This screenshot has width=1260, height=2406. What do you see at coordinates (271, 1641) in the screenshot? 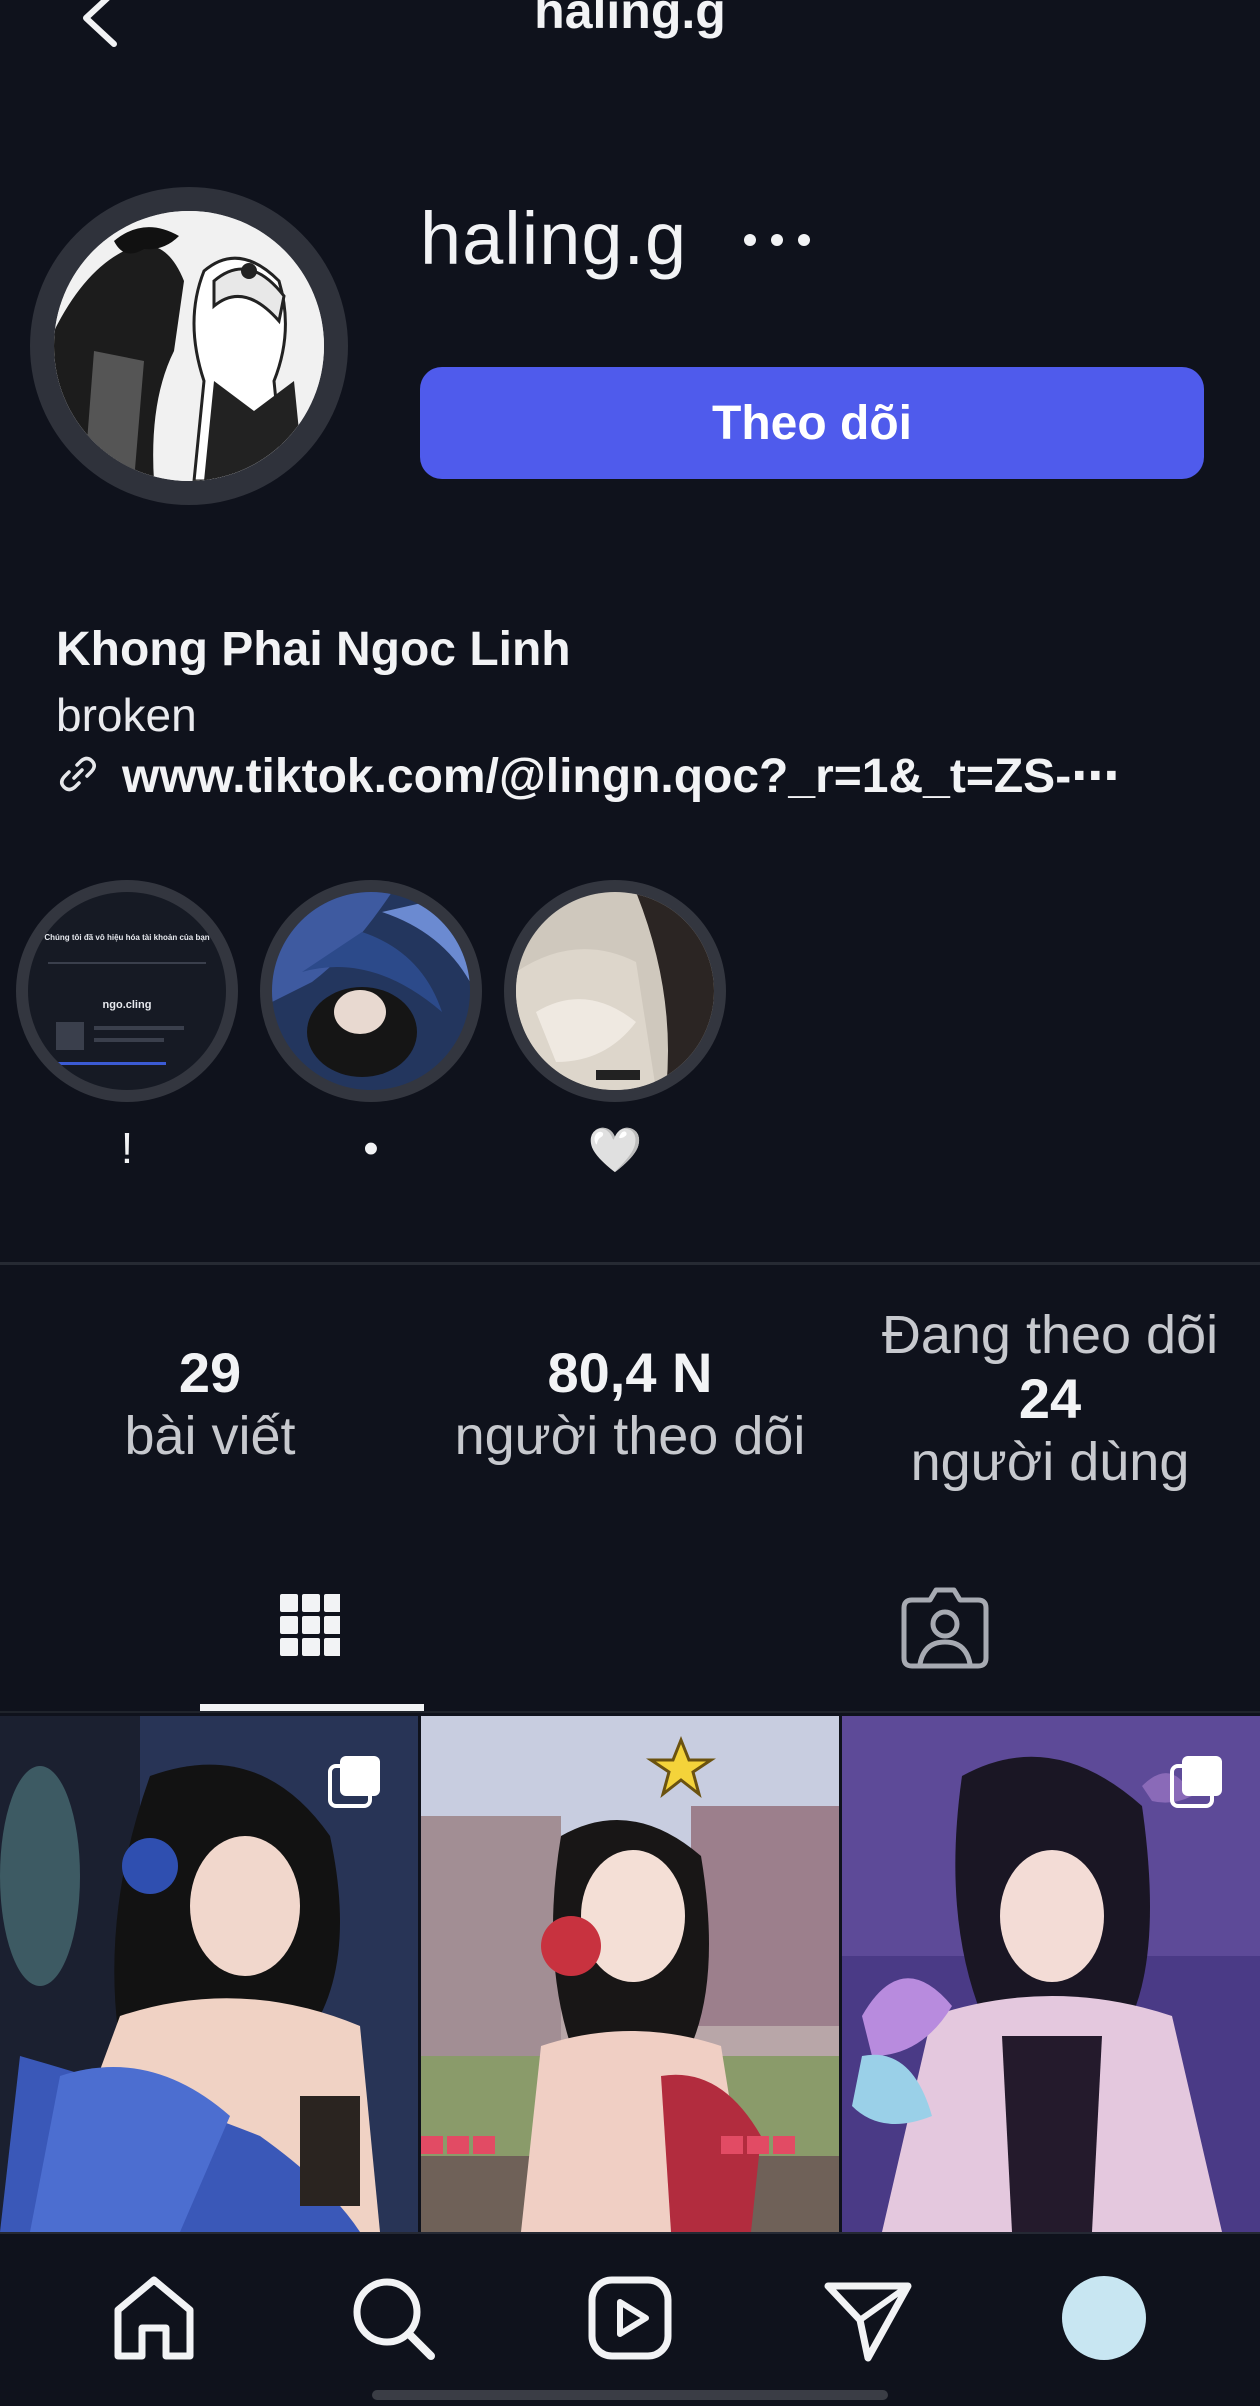
I see `posts-grid-tab` at bounding box center [271, 1641].